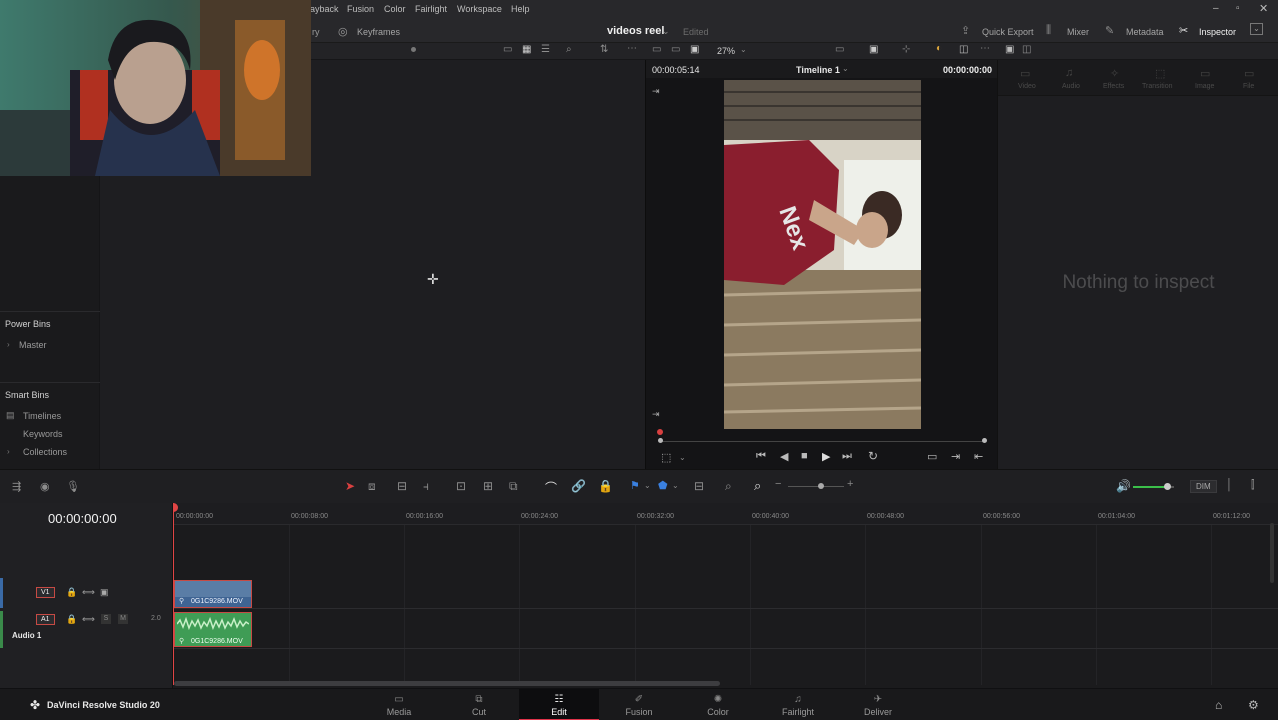 Image resolution: width=1278 pixels, height=720 pixels. I want to click on layout-presets-icon: ⇶, so click(16, 486).